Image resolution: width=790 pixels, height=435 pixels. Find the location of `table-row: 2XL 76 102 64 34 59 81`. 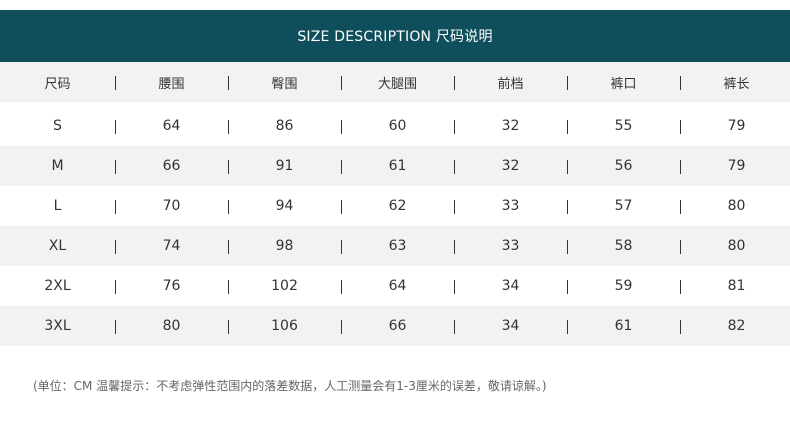

table-row: 2XL 76 102 64 34 59 81 is located at coordinates (395, 286).